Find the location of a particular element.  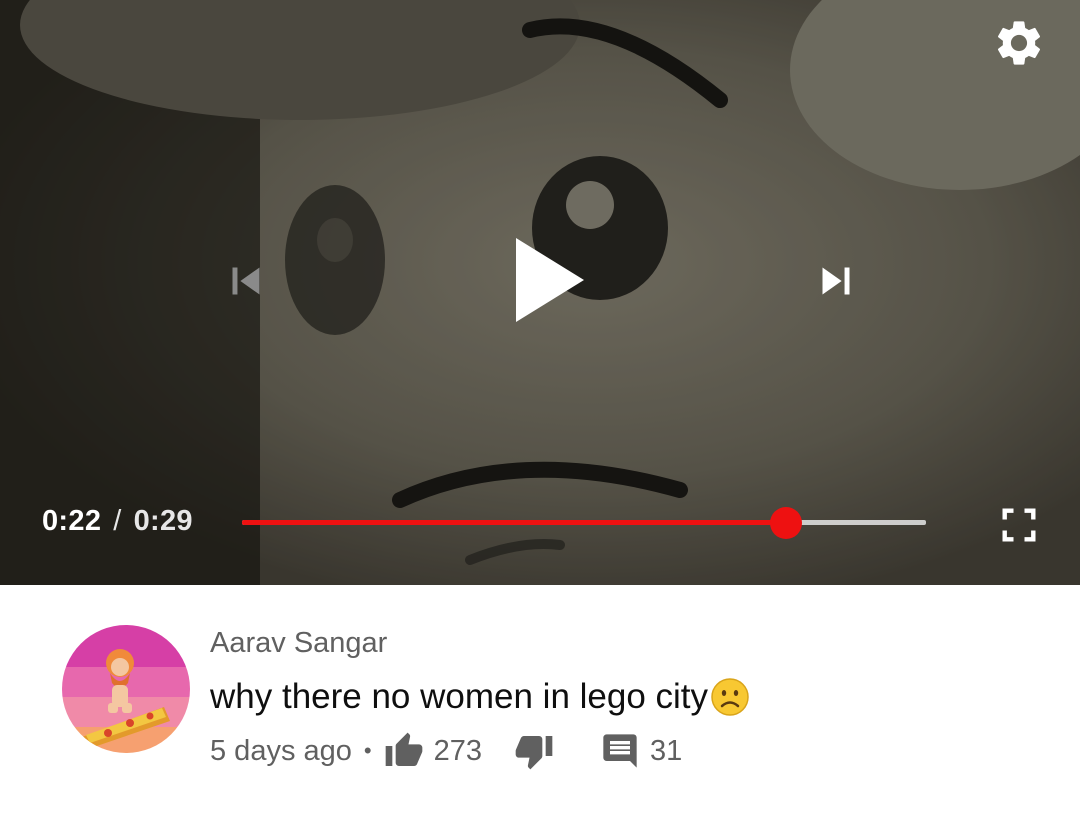

fullscreen-button is located at coordinates (1019, 525).